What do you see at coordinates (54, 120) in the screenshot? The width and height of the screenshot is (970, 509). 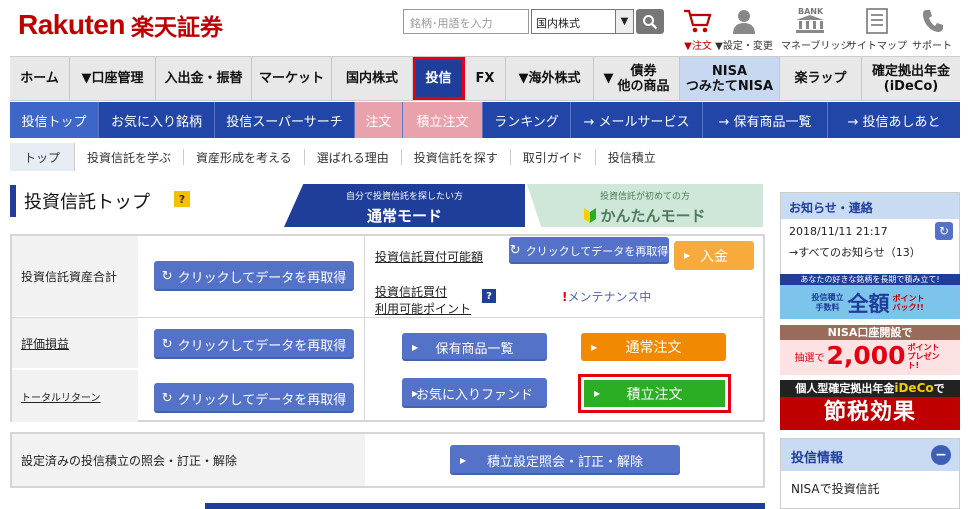 I see `sub-nav-fund-top: 投信トップ` at bounding box center [54, 120].